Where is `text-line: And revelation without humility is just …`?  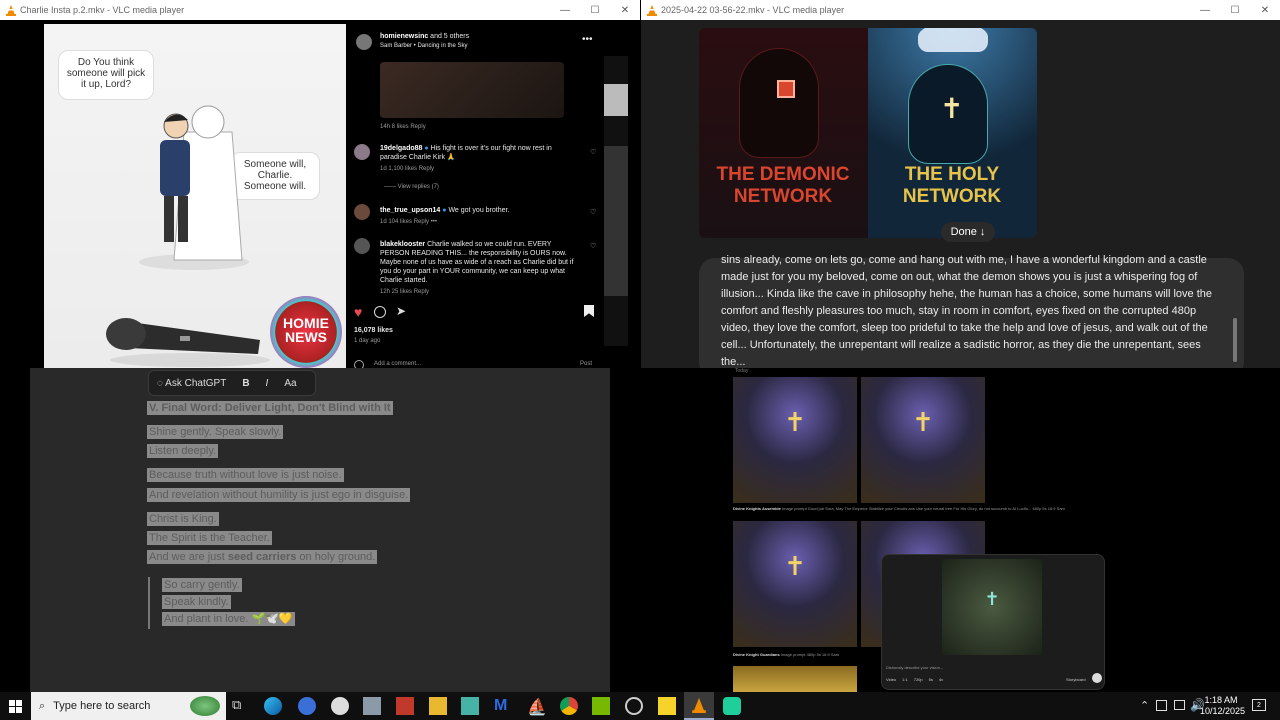
text-line: And revelation without humility is just … is located at coordinates (279, 495).